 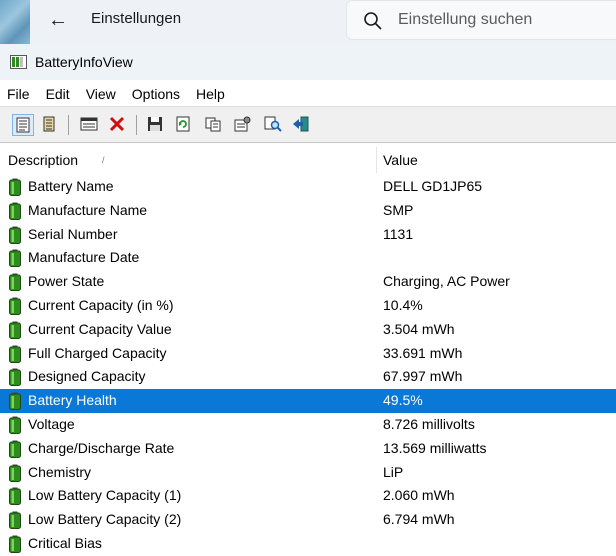 I want to click on column-divider, so click(x=376, y=160).